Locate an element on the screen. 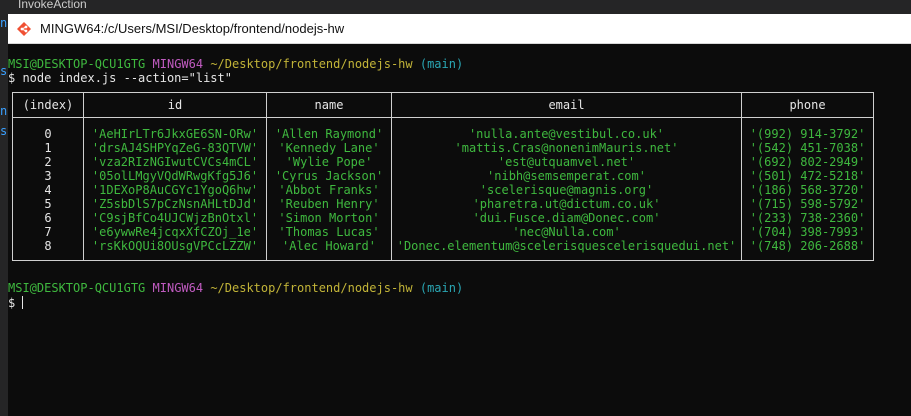 Image resolution: width=911 pixels, height=416 pixels. cell-index: 3 is located at coordinates (48, 176).